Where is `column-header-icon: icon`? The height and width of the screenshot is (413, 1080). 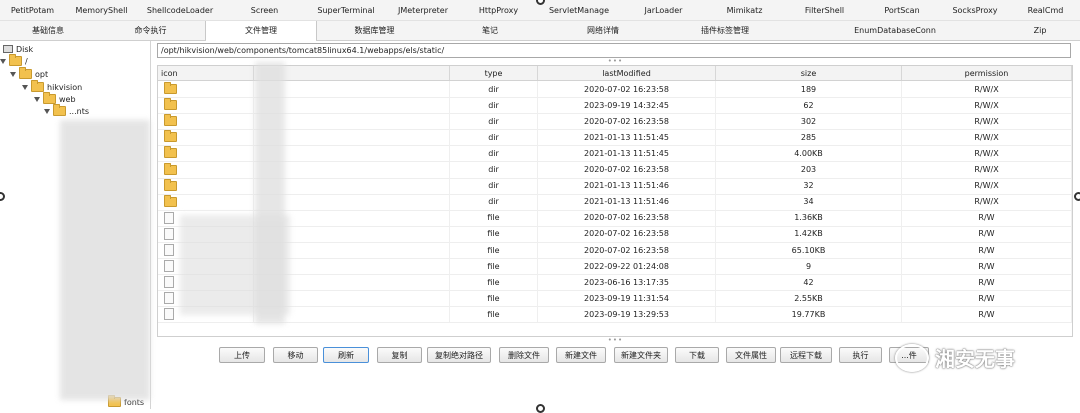
column-header-icon: icon is located at coordinates (206, 73).